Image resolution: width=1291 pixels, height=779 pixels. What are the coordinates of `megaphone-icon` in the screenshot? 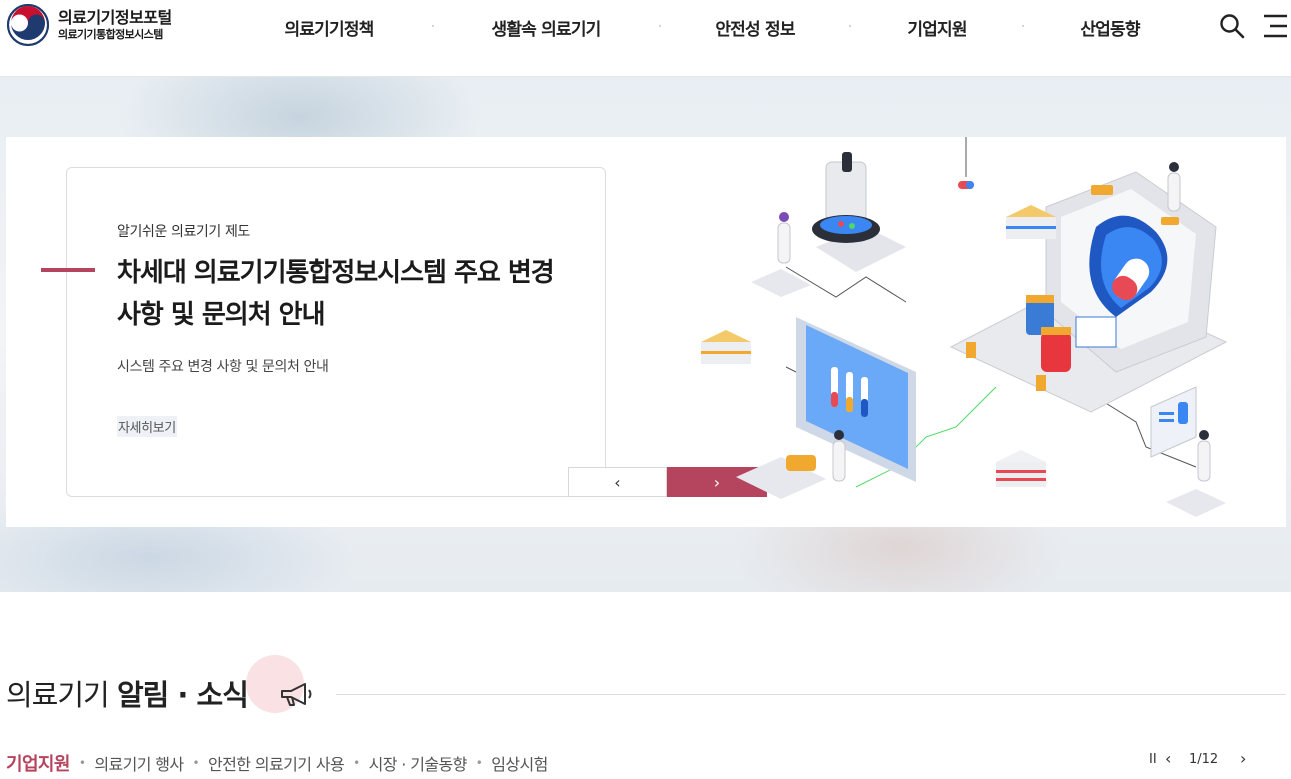 It's located at (296, 694).